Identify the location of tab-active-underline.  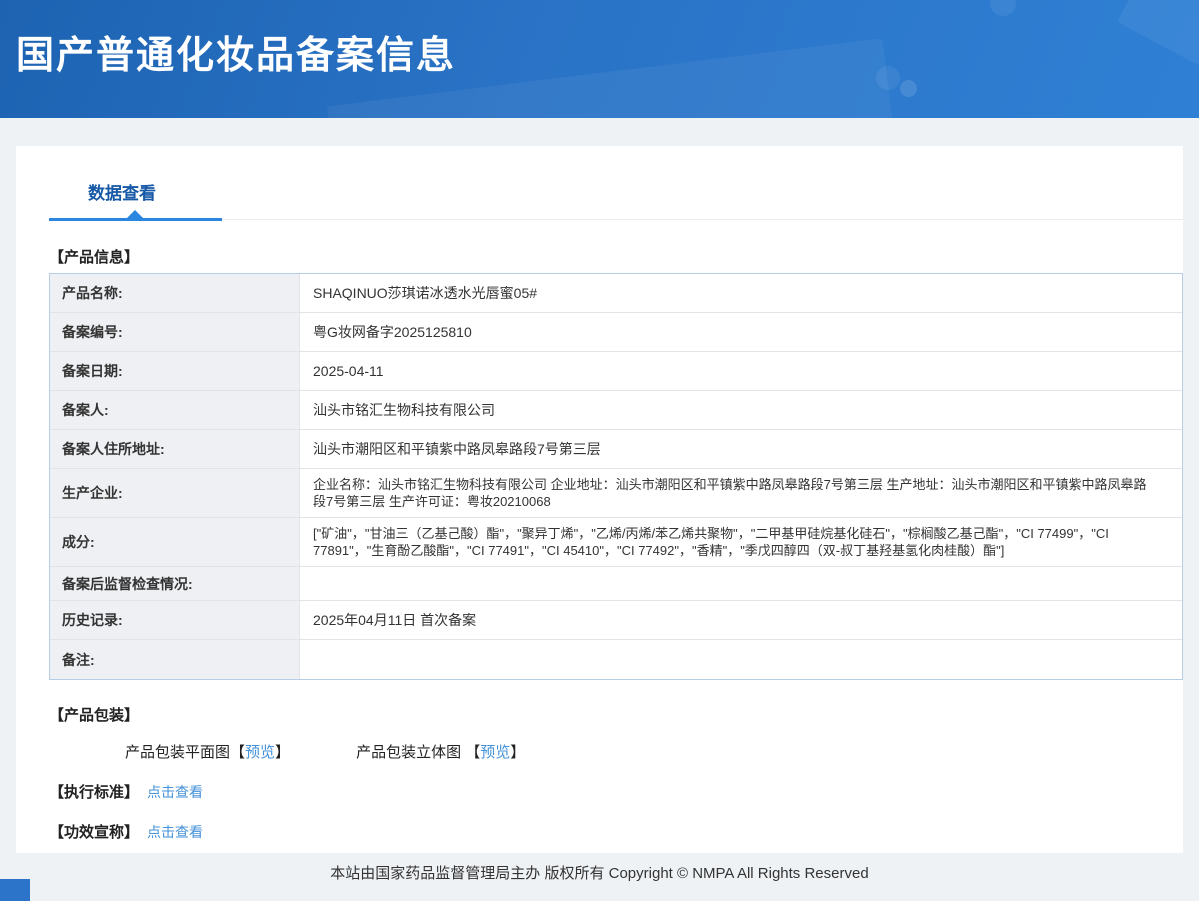
(135, 219).